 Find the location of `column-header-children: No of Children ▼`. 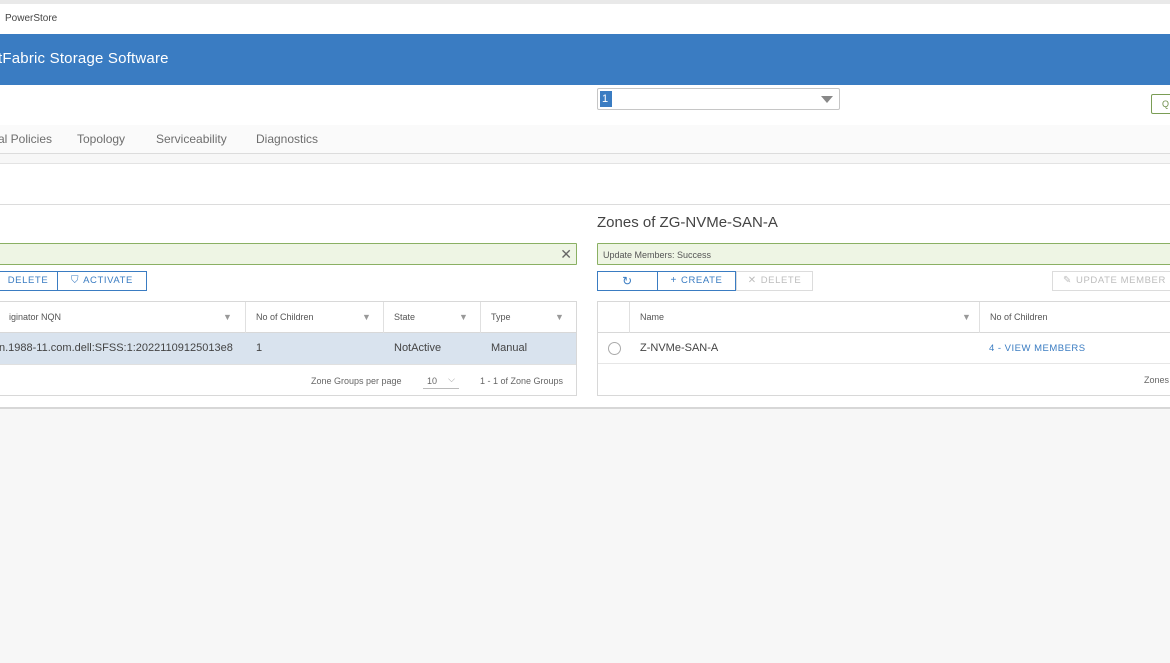

column-header-children: No of Children ▼ is located at coordinates (314, 317).